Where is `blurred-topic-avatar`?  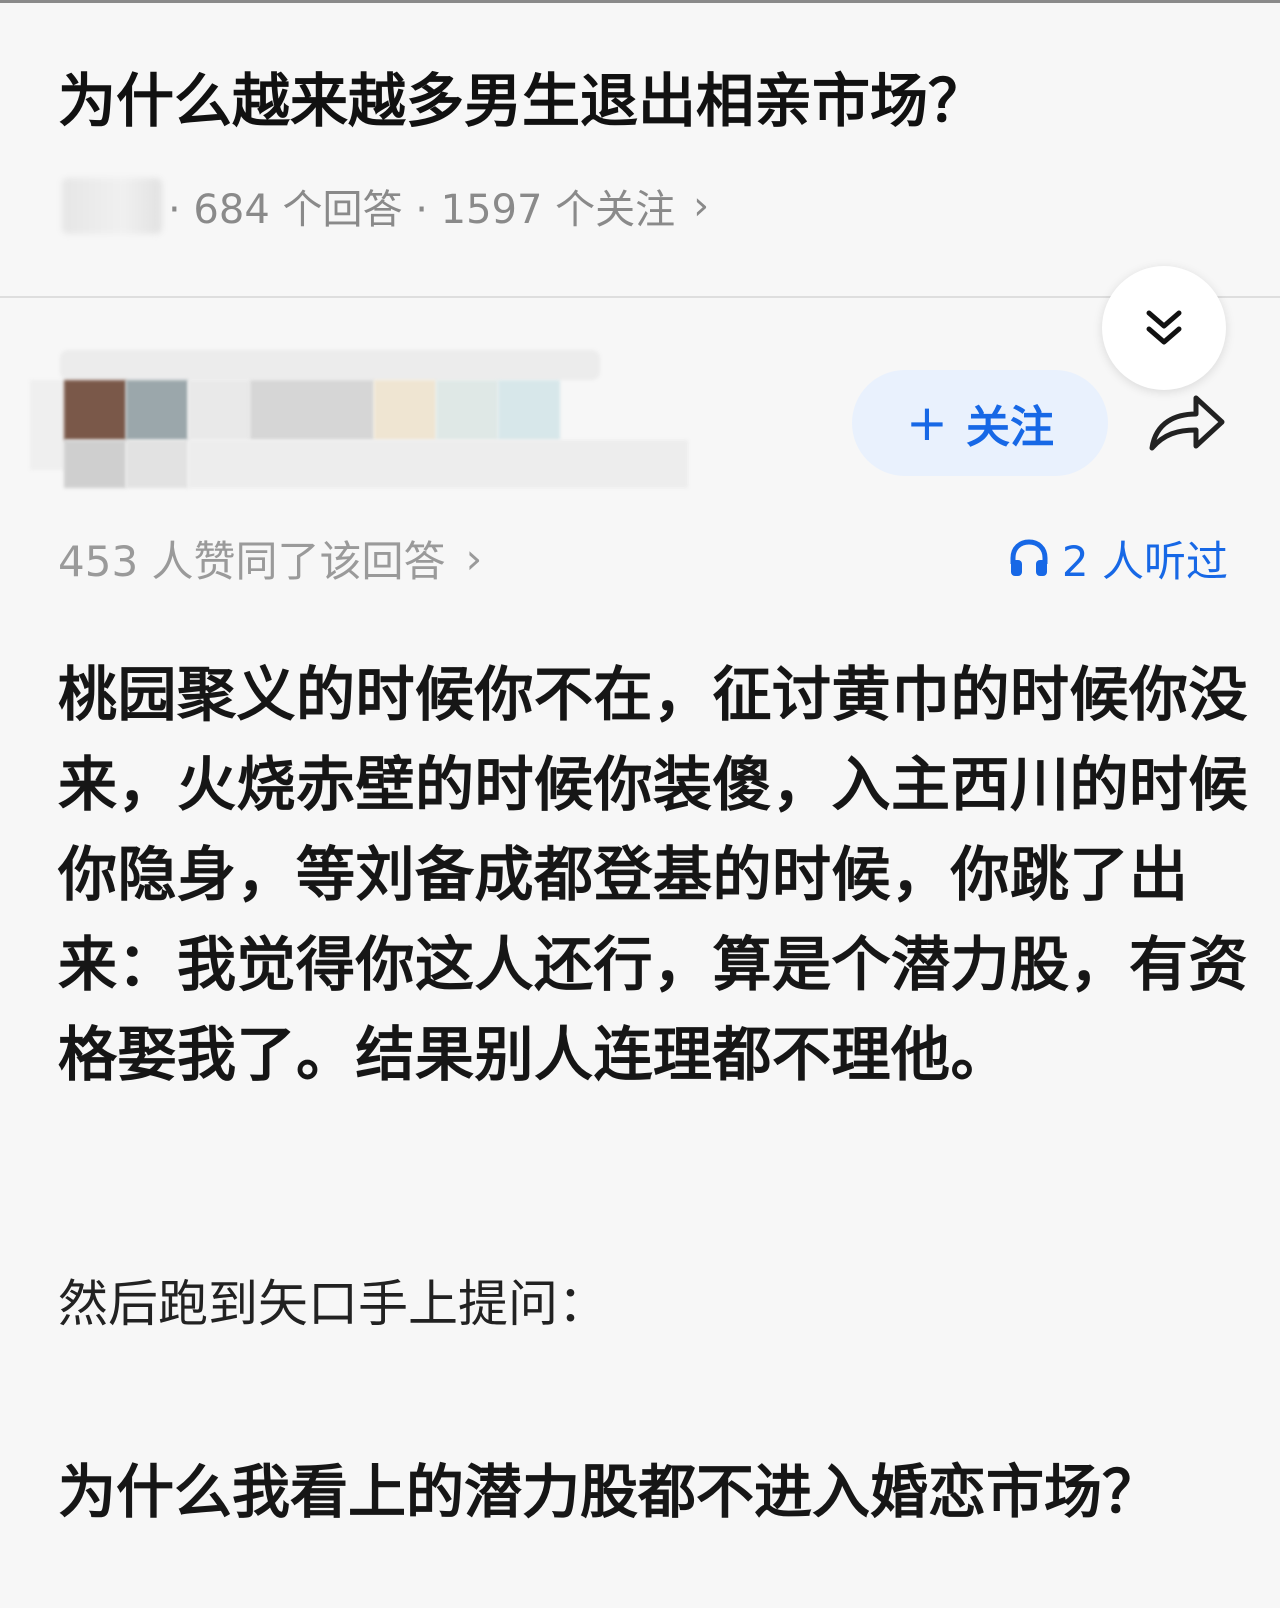
blurred-topic-avatar is located at coordinates (112, 206).